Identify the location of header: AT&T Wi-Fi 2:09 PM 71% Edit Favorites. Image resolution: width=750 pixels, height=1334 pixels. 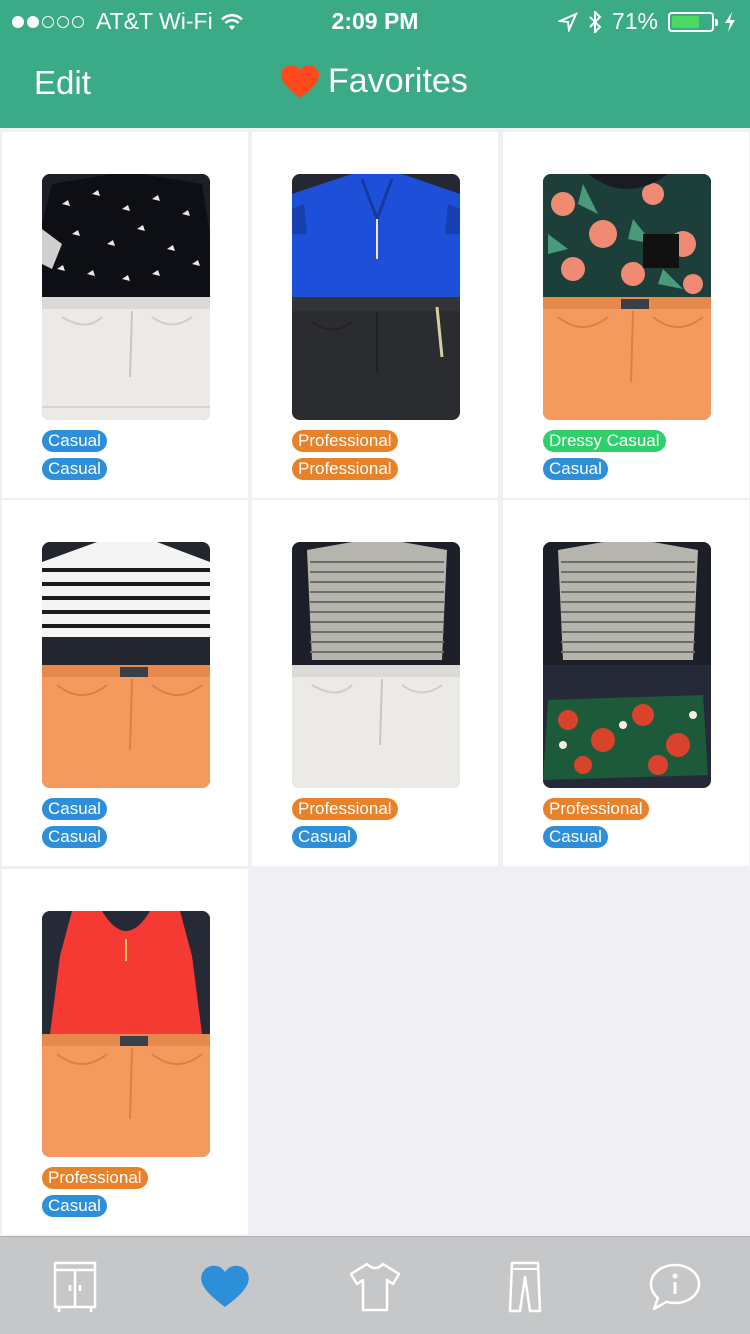
(375, 64).